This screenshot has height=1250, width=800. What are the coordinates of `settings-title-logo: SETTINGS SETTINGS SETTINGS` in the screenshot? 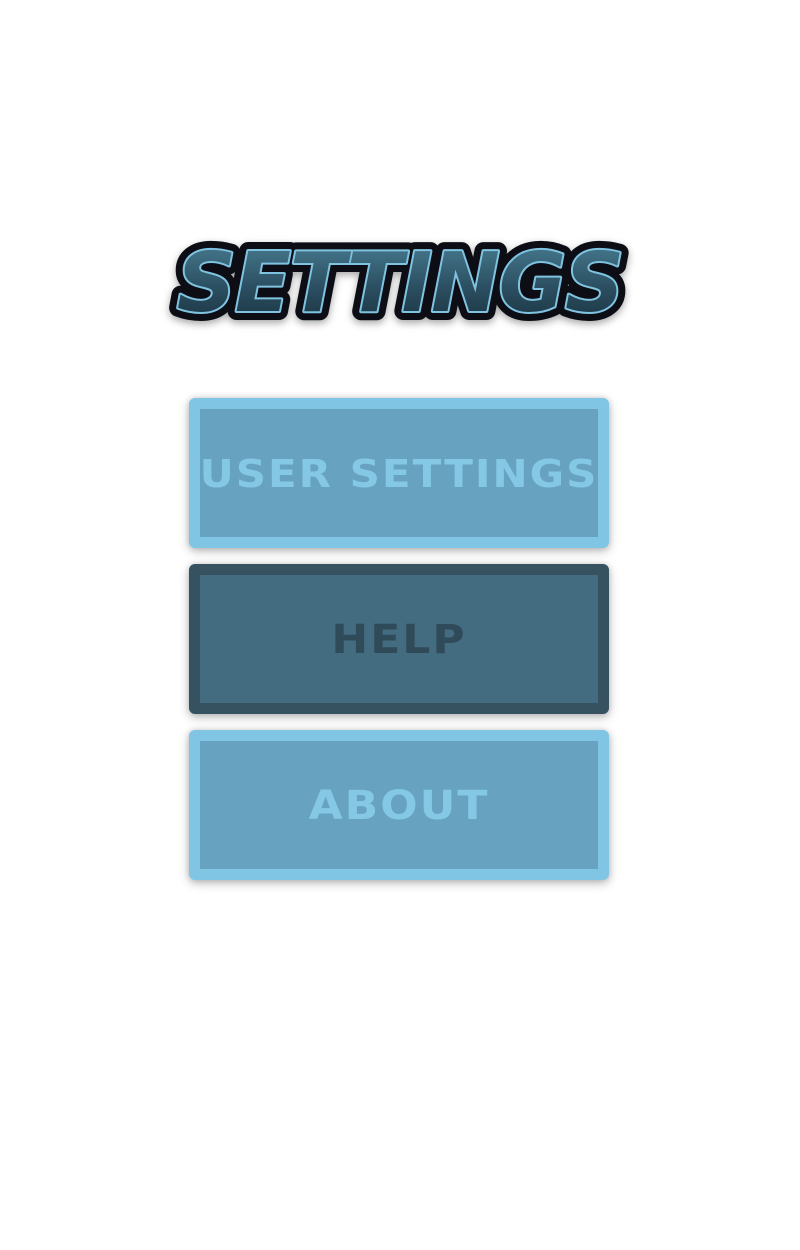 It's located at (400, 282).